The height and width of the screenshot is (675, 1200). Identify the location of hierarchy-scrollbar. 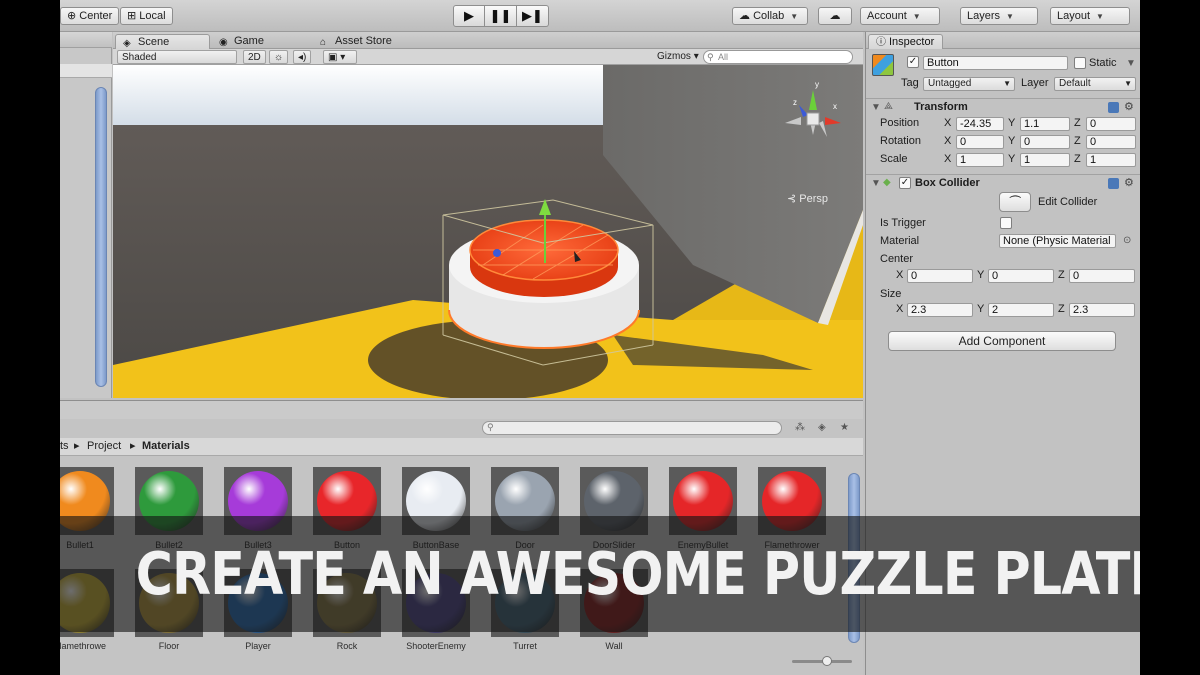
(101, 237).